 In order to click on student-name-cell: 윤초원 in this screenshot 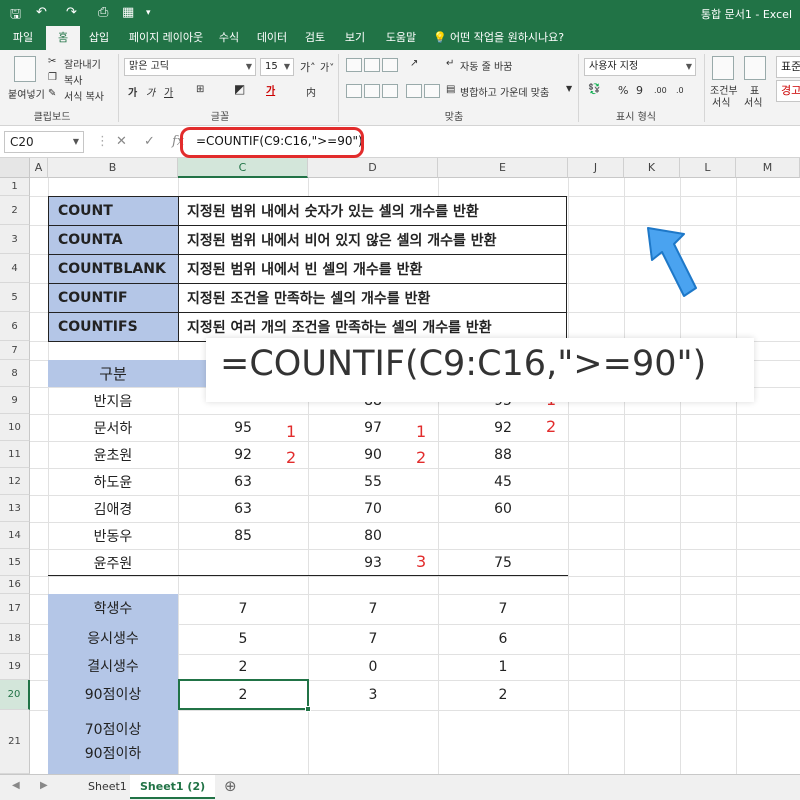, I will do `click(113, 454)`.